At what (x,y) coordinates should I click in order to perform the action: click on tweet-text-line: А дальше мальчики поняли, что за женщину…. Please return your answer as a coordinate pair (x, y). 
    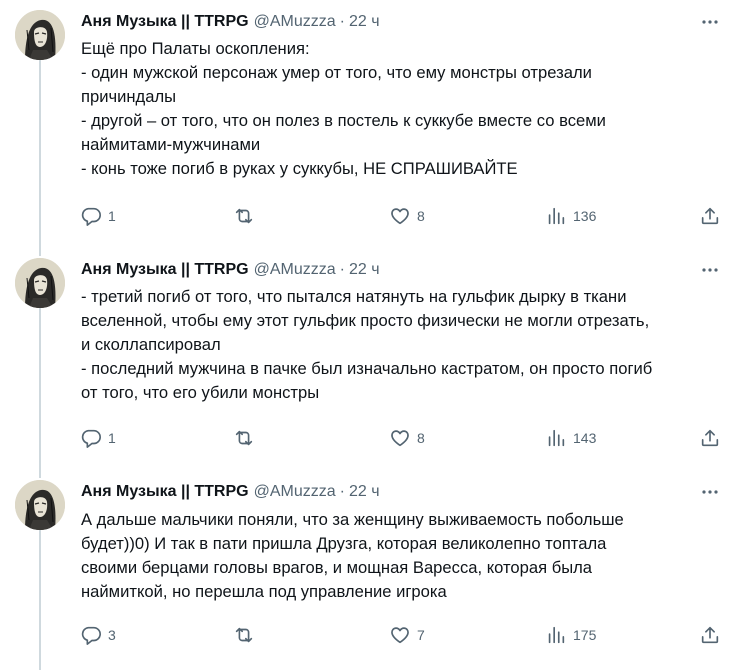
    Looking at the image, I should click on (352, 519).